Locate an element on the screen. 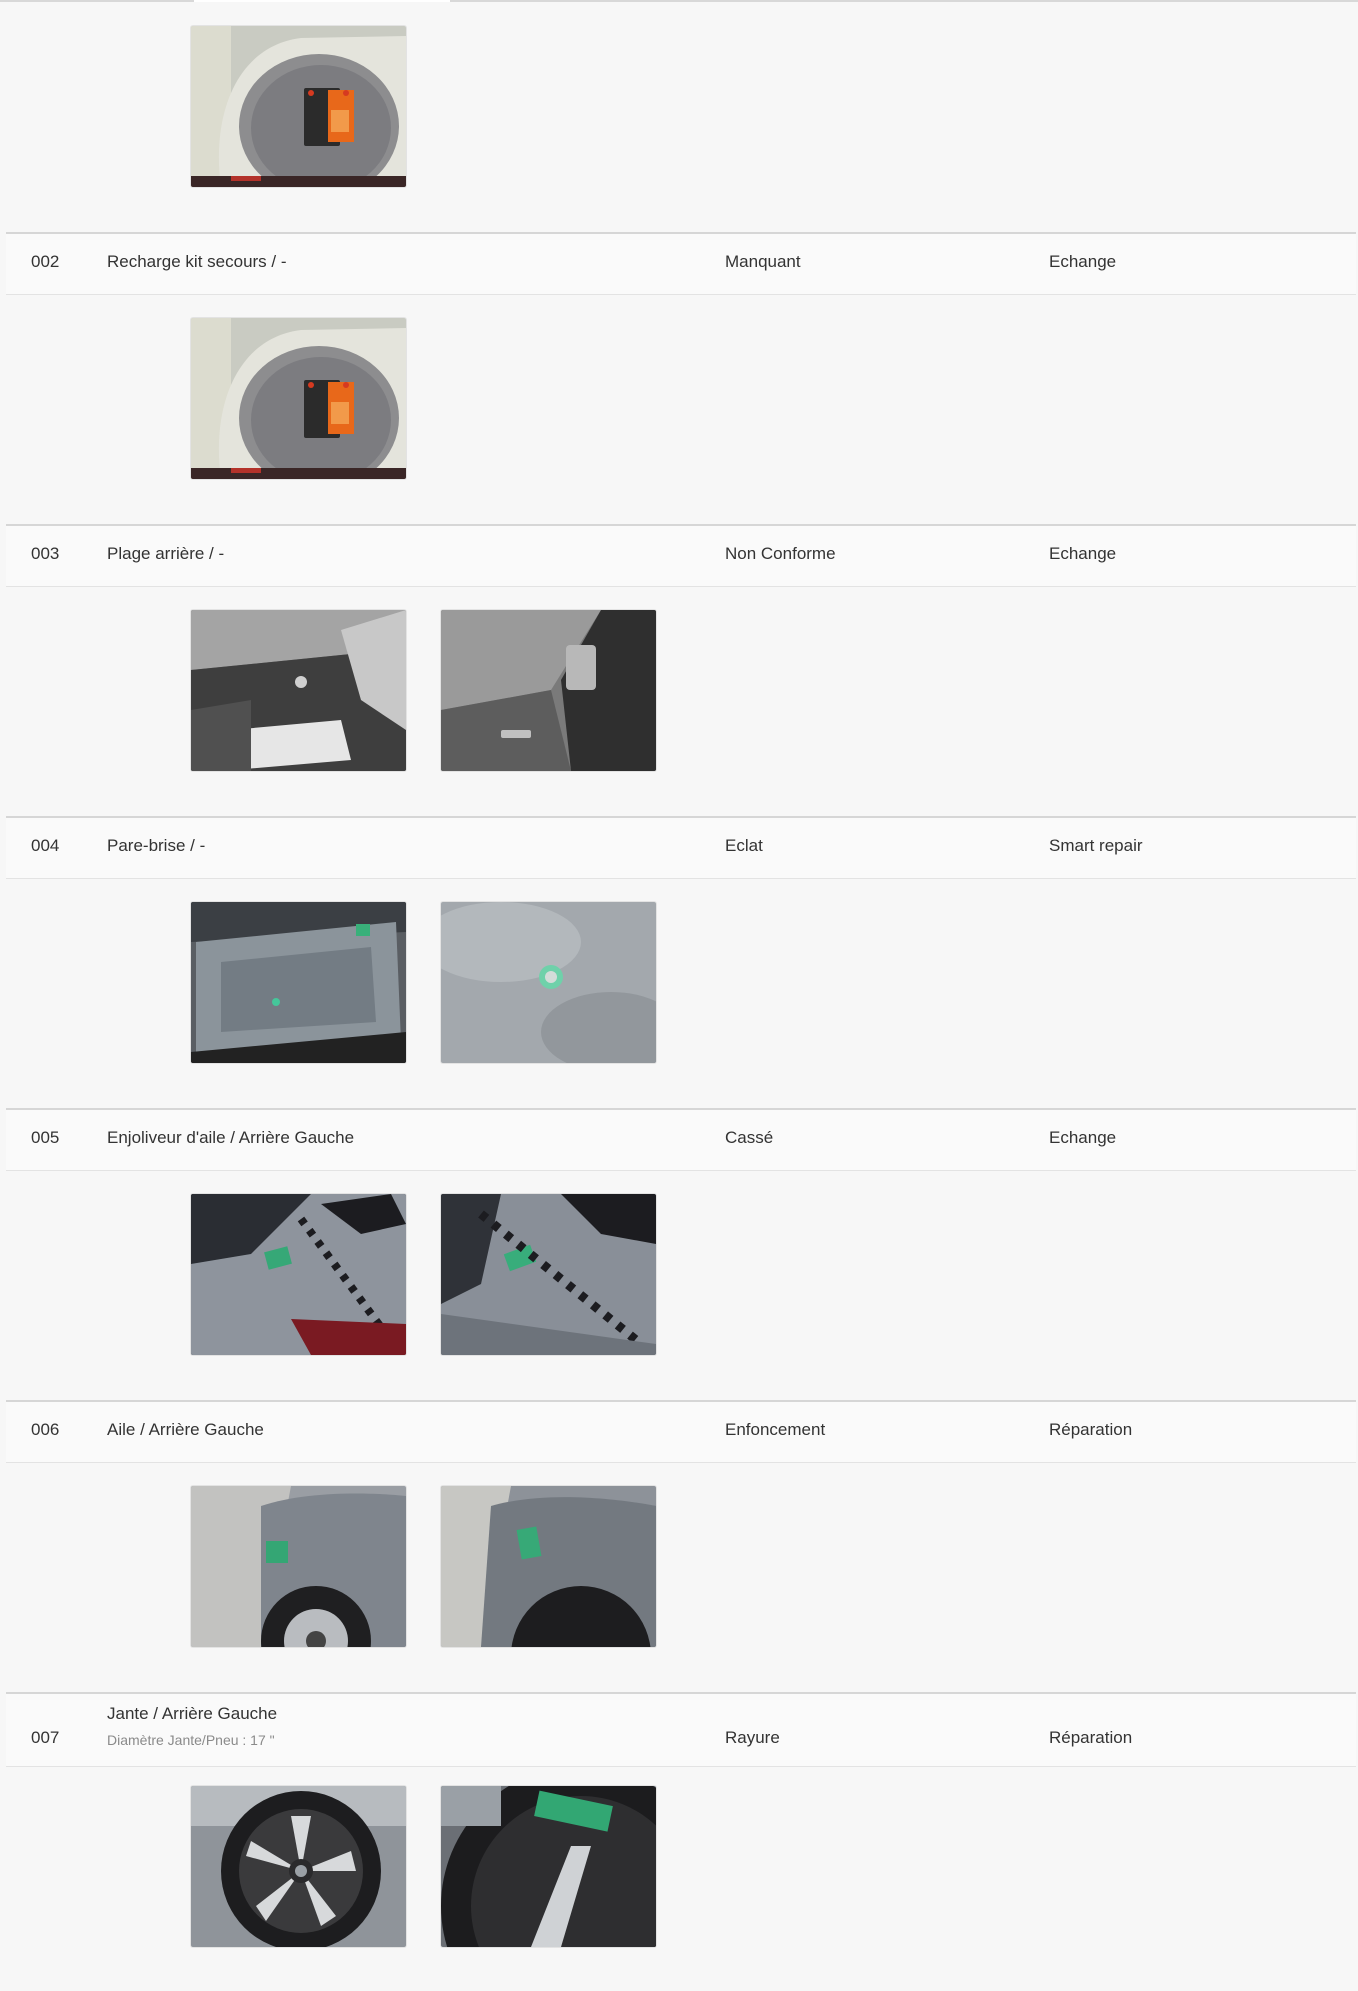 The height and width of the screenshot is (1991, 1358). item-sublabel: Diamètre Jante/Pneu : 17 " is located at coordinates (191, 1740).